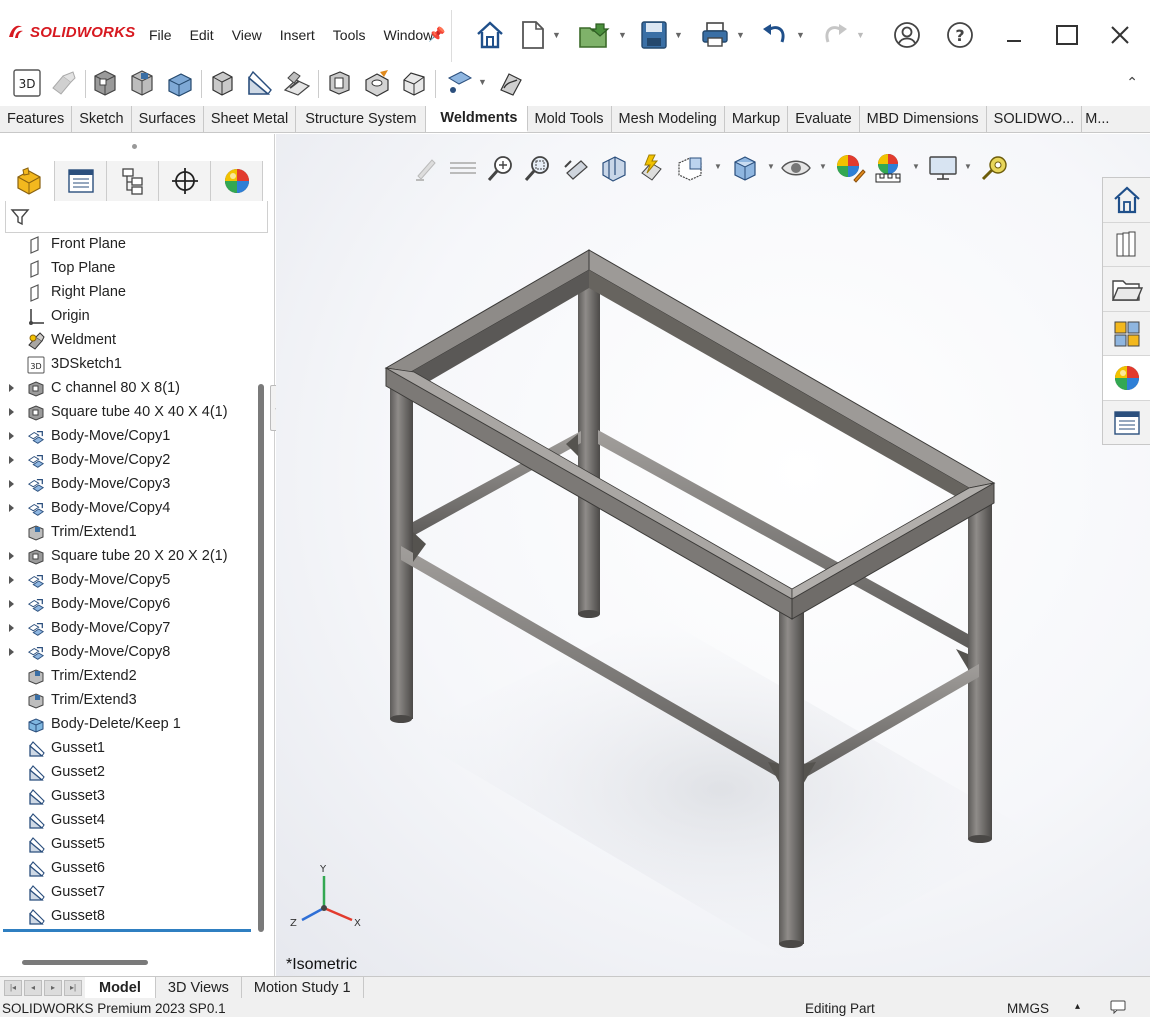 Image resolution: width=1150 pixels, height=1017 pixels. What do you see at coordinates (128, 869) in the screenshot?
I see `tree-item: Gusset6` at bounding box center [128, 869].